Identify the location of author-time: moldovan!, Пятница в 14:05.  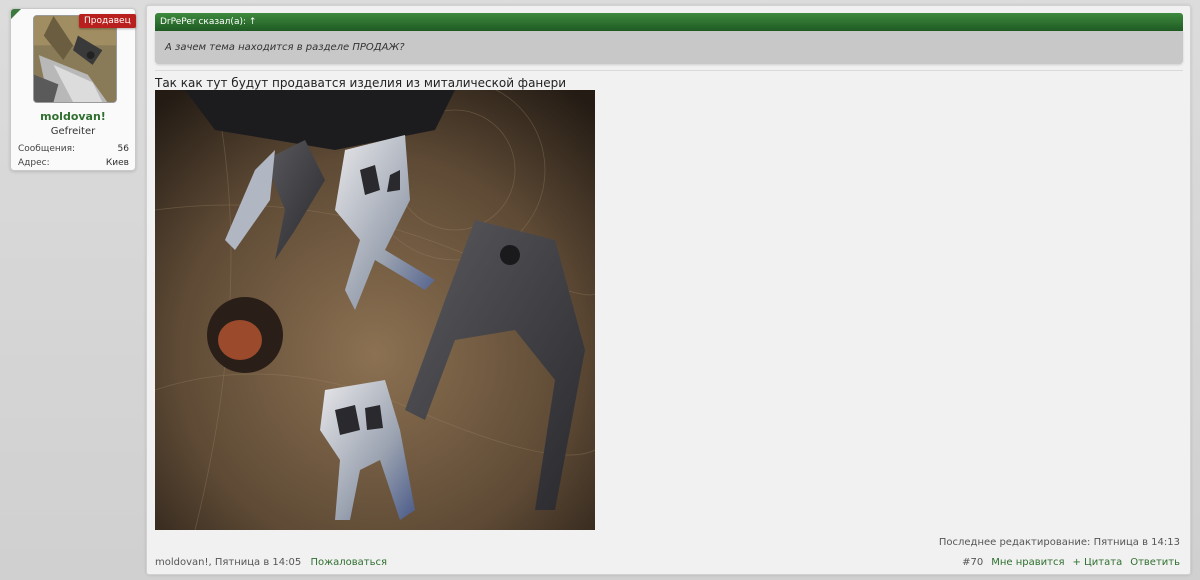
(228, 562).